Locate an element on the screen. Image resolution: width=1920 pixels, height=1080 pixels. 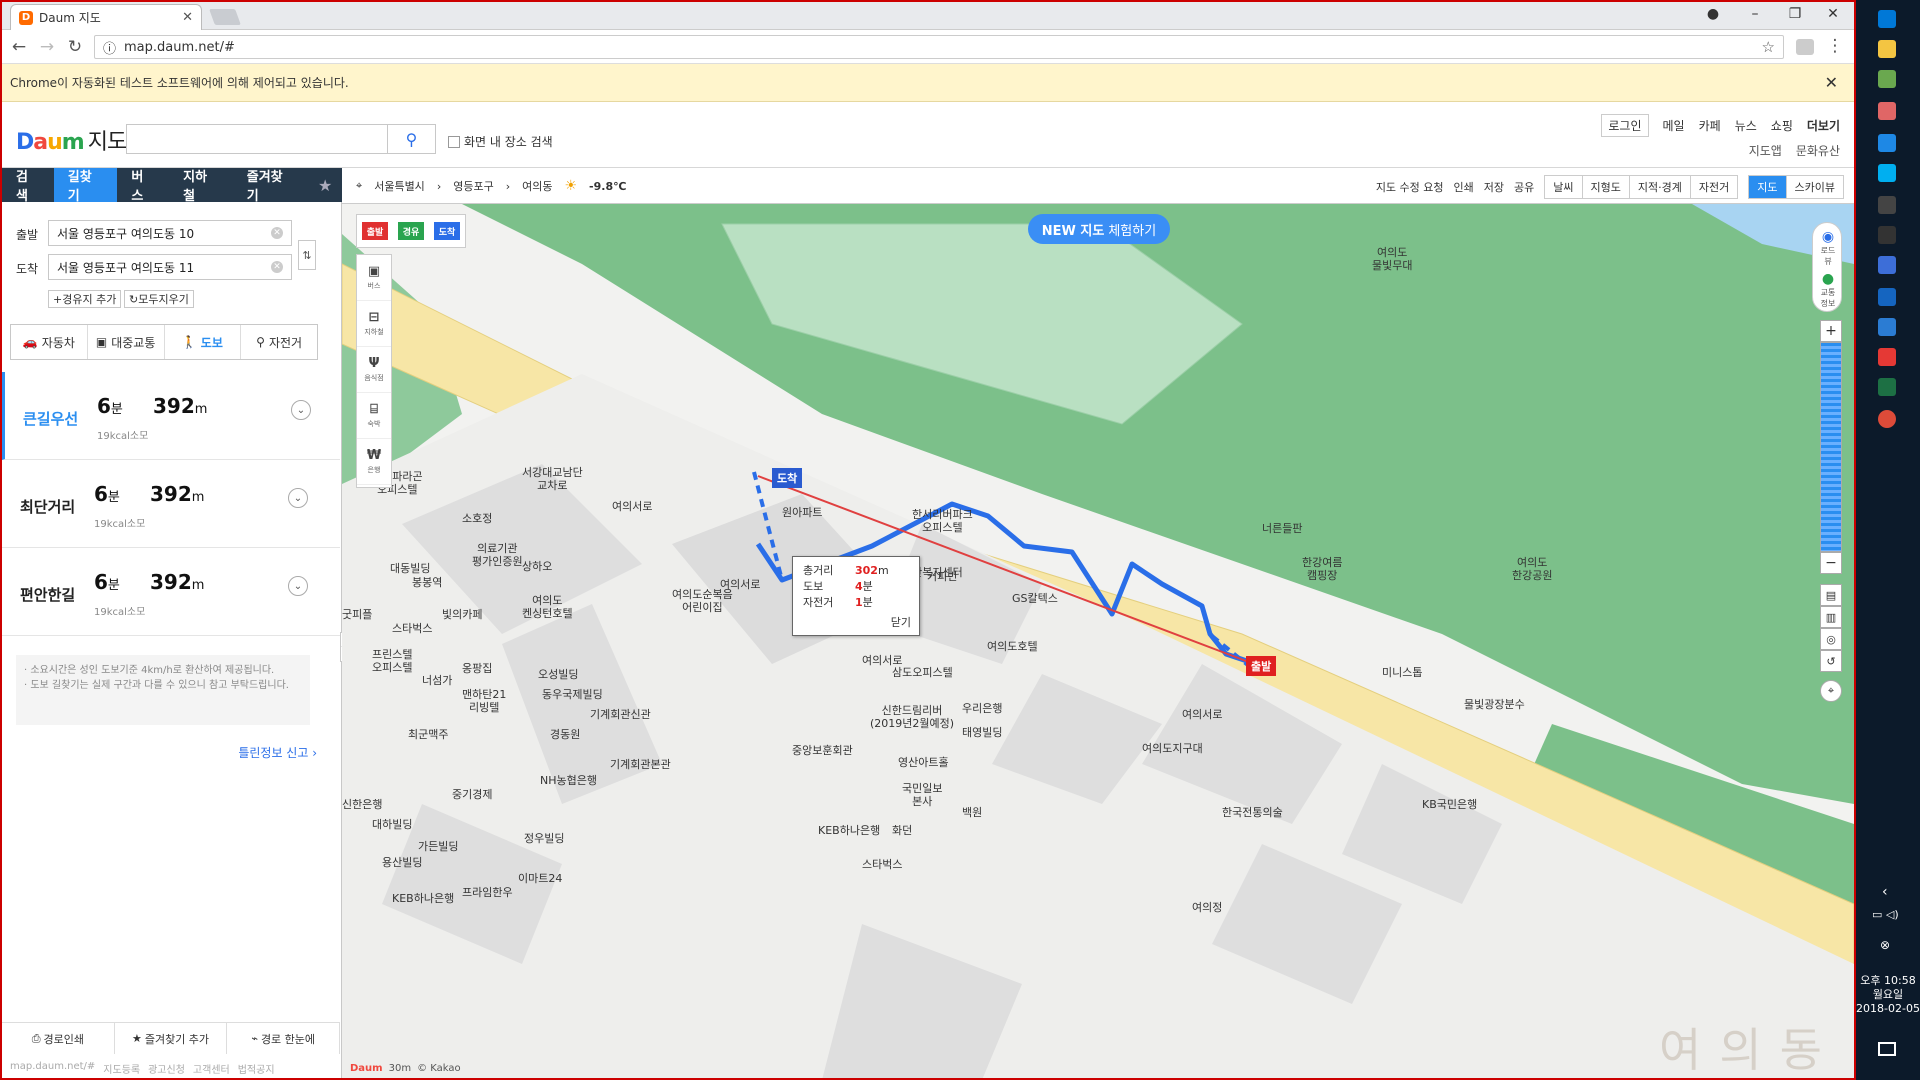
close-tray-icon: ⊗ is located at coordinates (1885, 945).